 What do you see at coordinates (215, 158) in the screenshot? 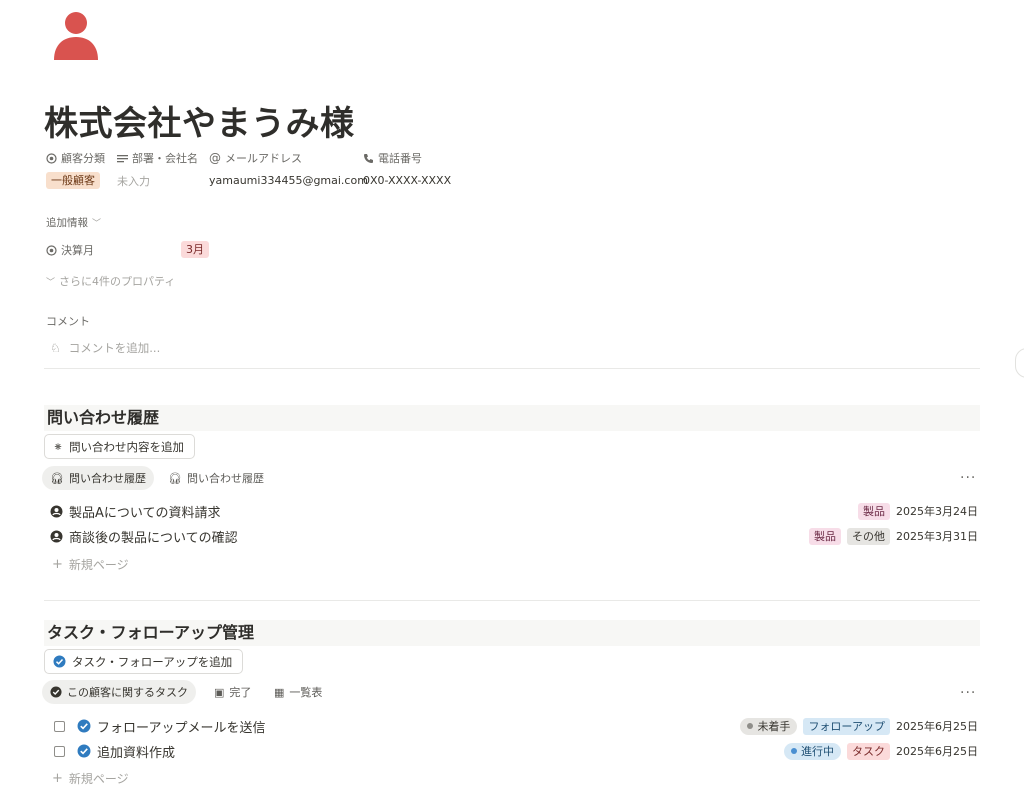
I see `at-icon: @` at bounding box center [215, 158].